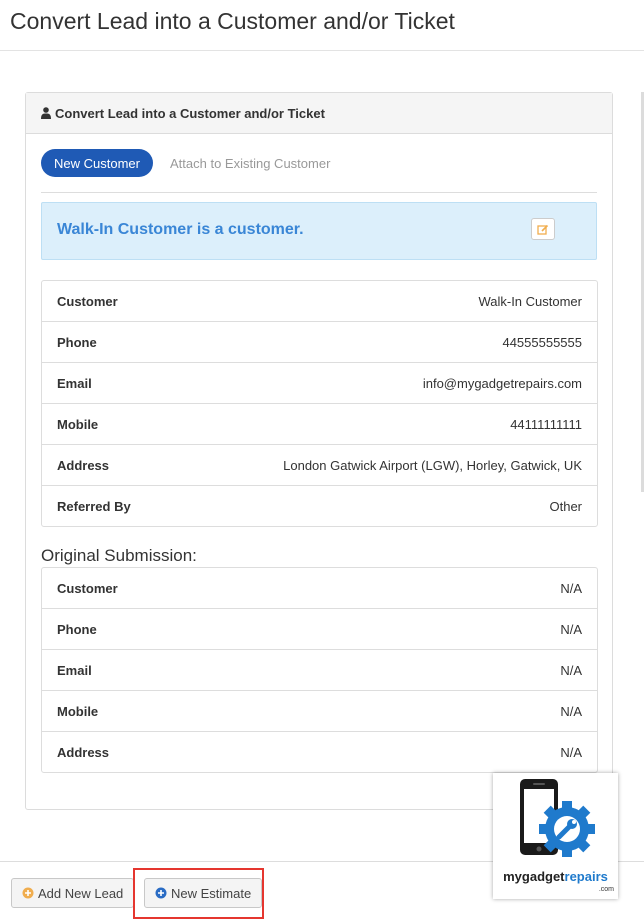 Image resolution: width=644 pixels, height=924 pixels. Describe the element at coordinates (606, 889) in the screenshot. I see `logo-suffix: .com` at that location.